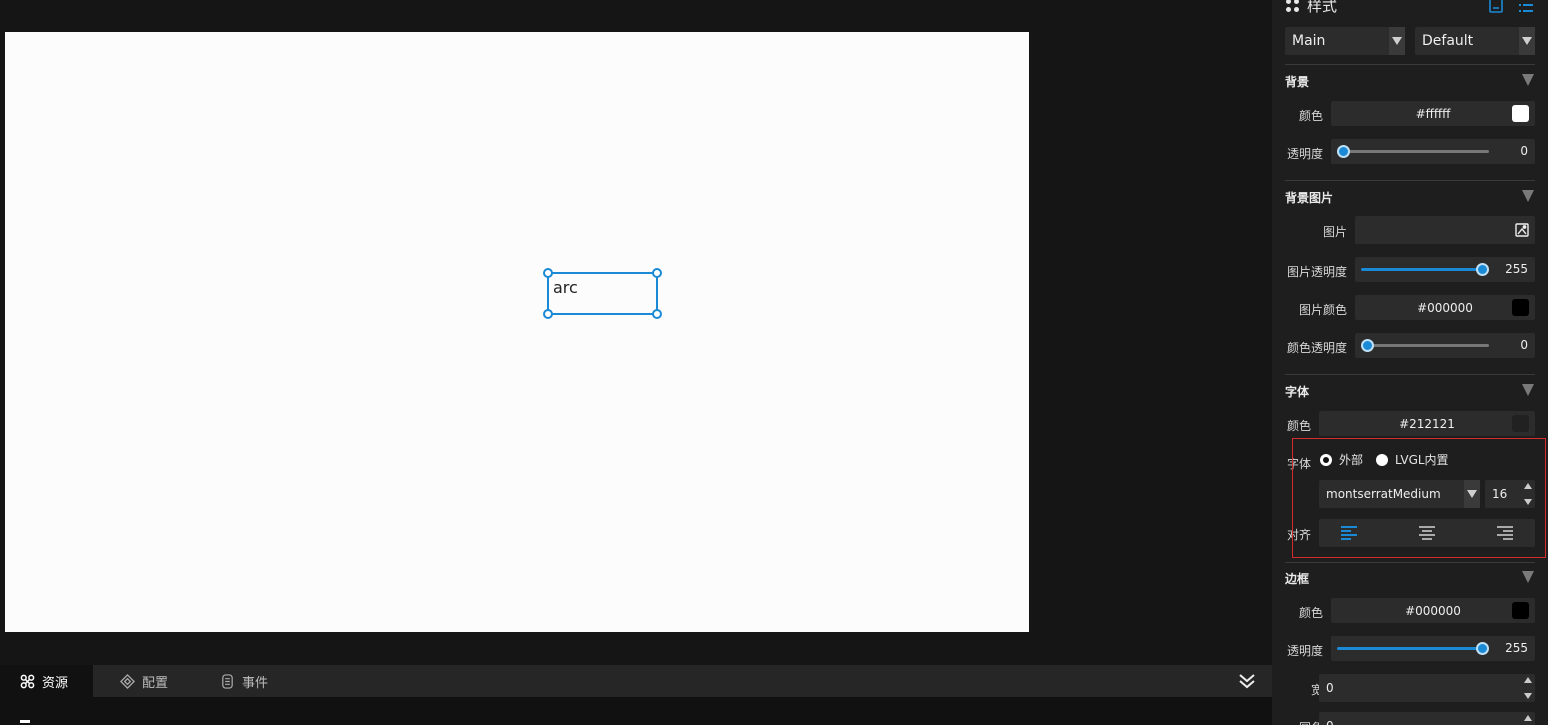 The width and height of the screenshot is (1548, 725). I want to click on events-icon, so click(227, 681).